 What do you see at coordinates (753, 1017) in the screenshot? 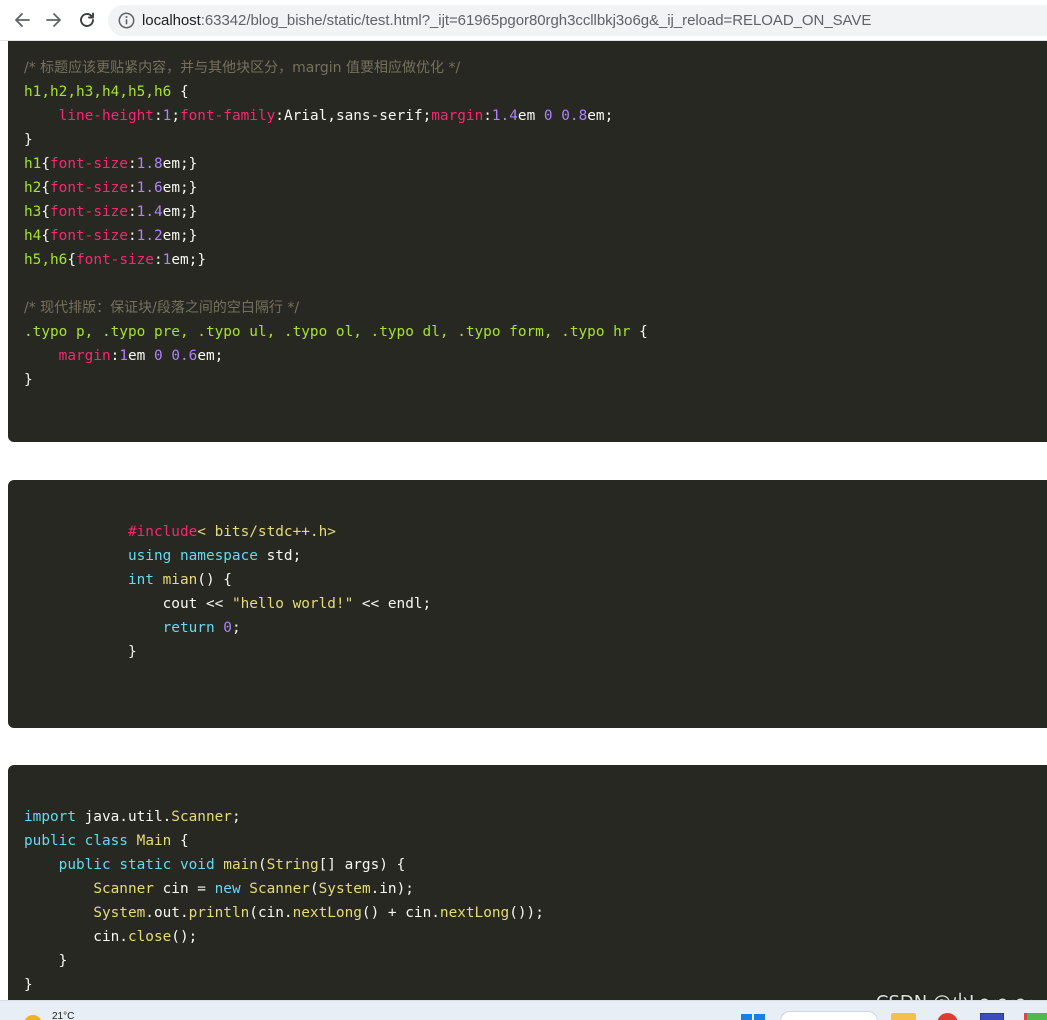
I see `start-icon` at bounding box center [753, 1017].